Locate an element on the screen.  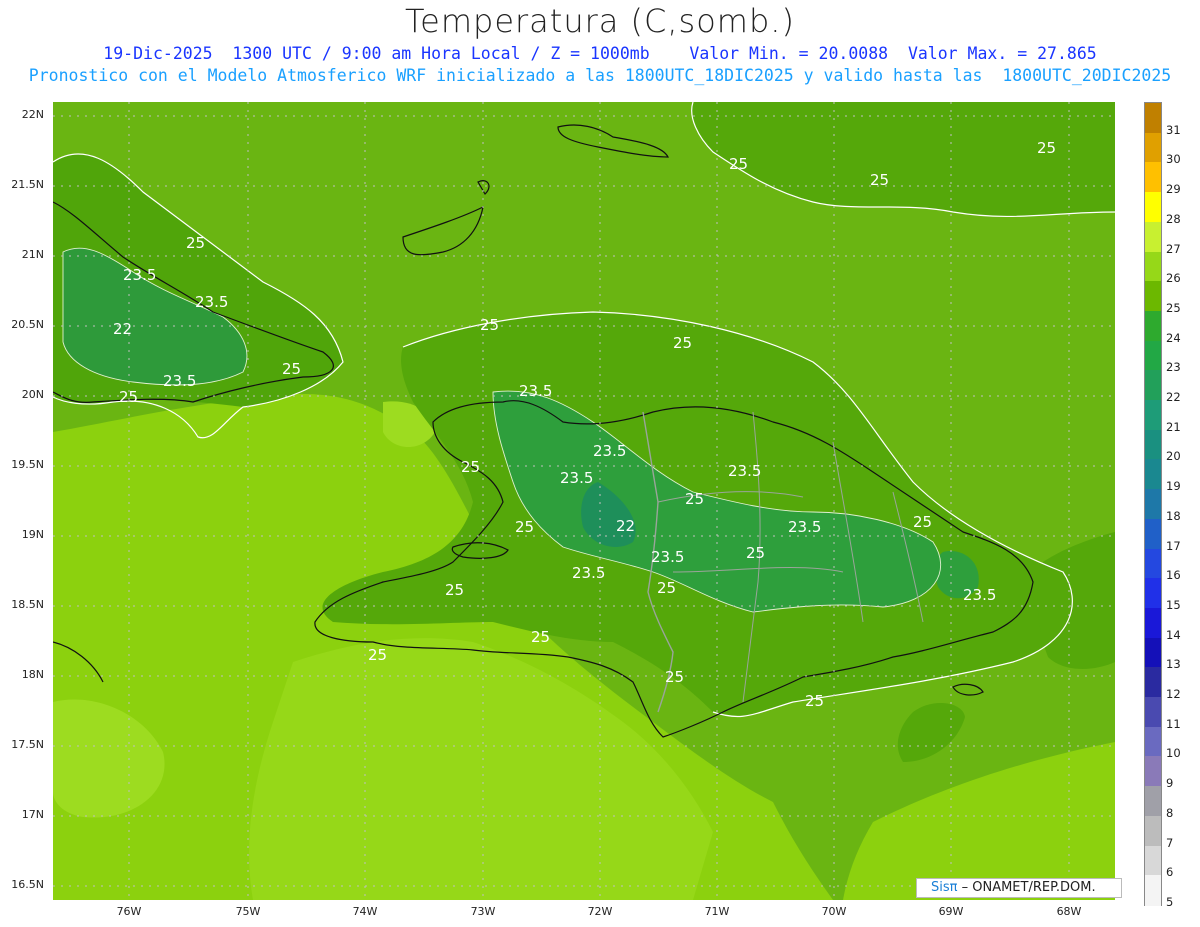
sis-logo-text: Sisπ is located at coordinates (944, 887).